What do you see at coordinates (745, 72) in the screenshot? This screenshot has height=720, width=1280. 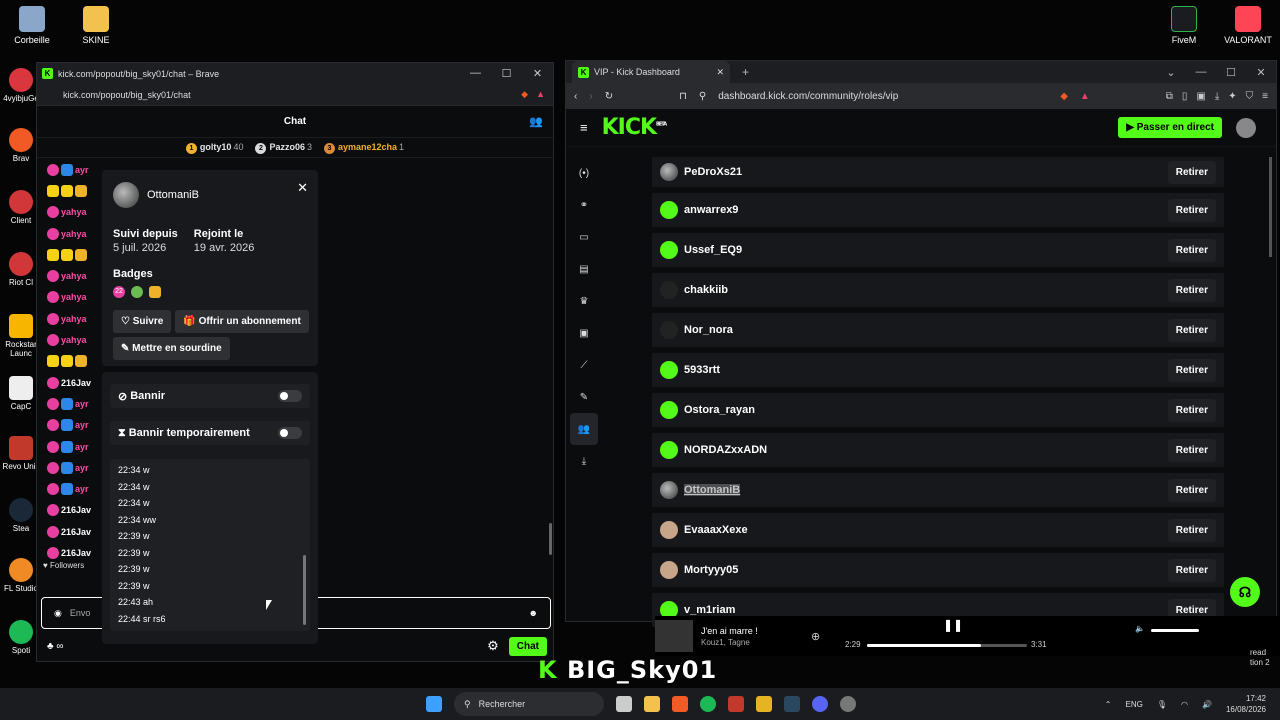 I see `new-tab-icon: +` at bounding box center [745, 72].